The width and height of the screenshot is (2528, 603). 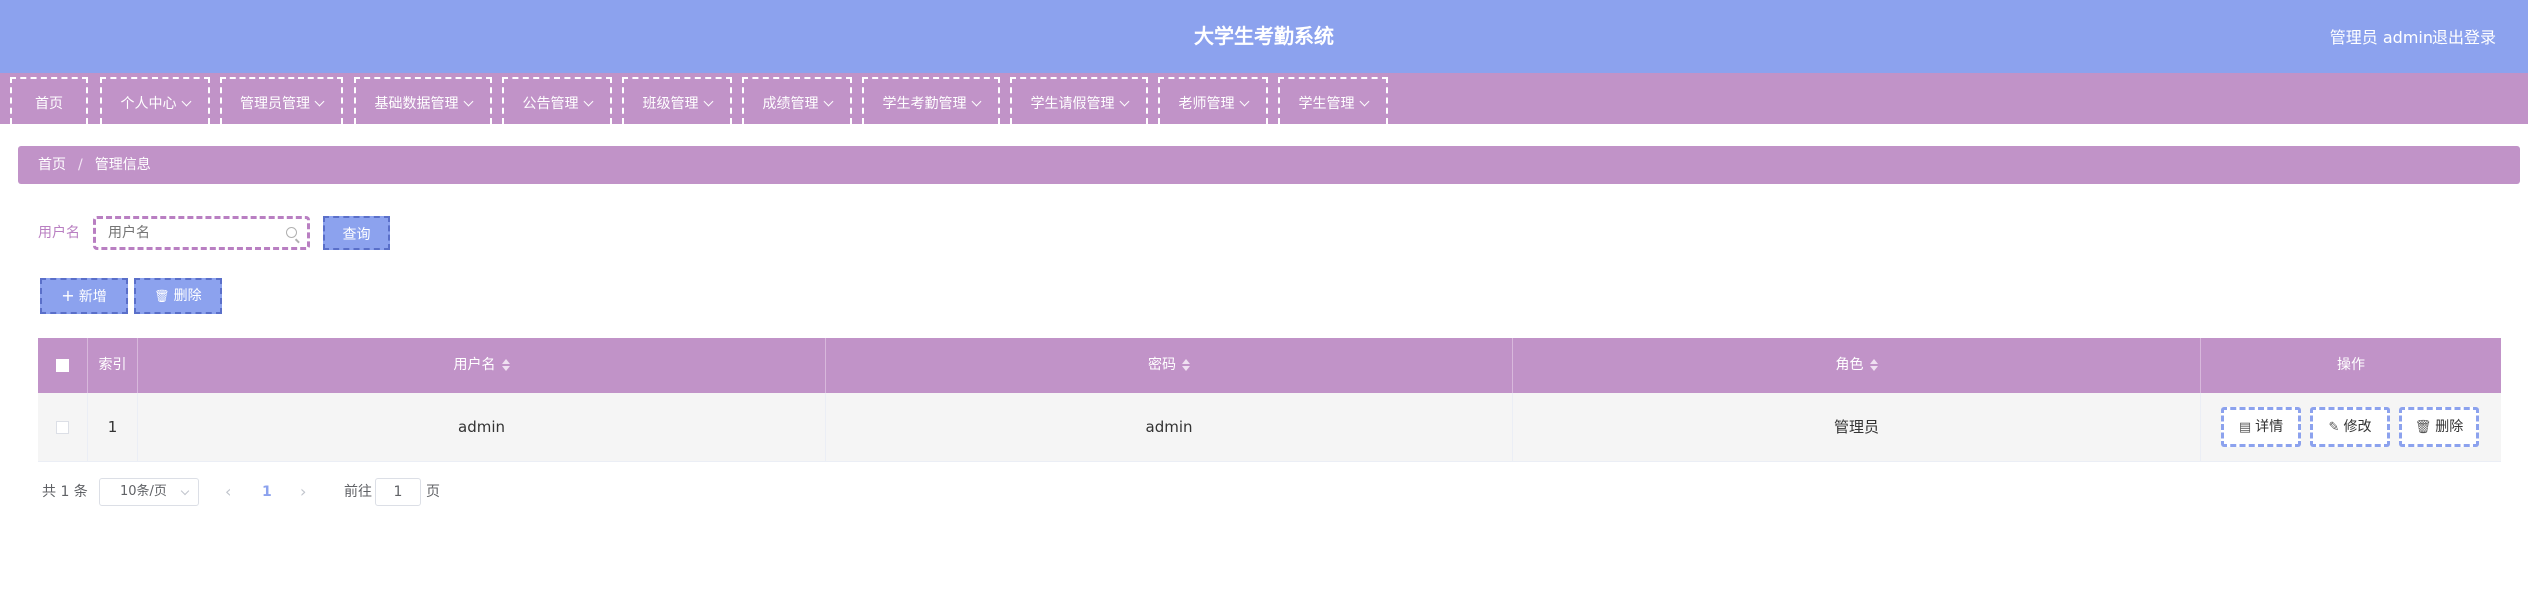 I want to click on app-header: 大学生考勤系统 管理员 admin 退出登录, so click(x=1264, y=36).